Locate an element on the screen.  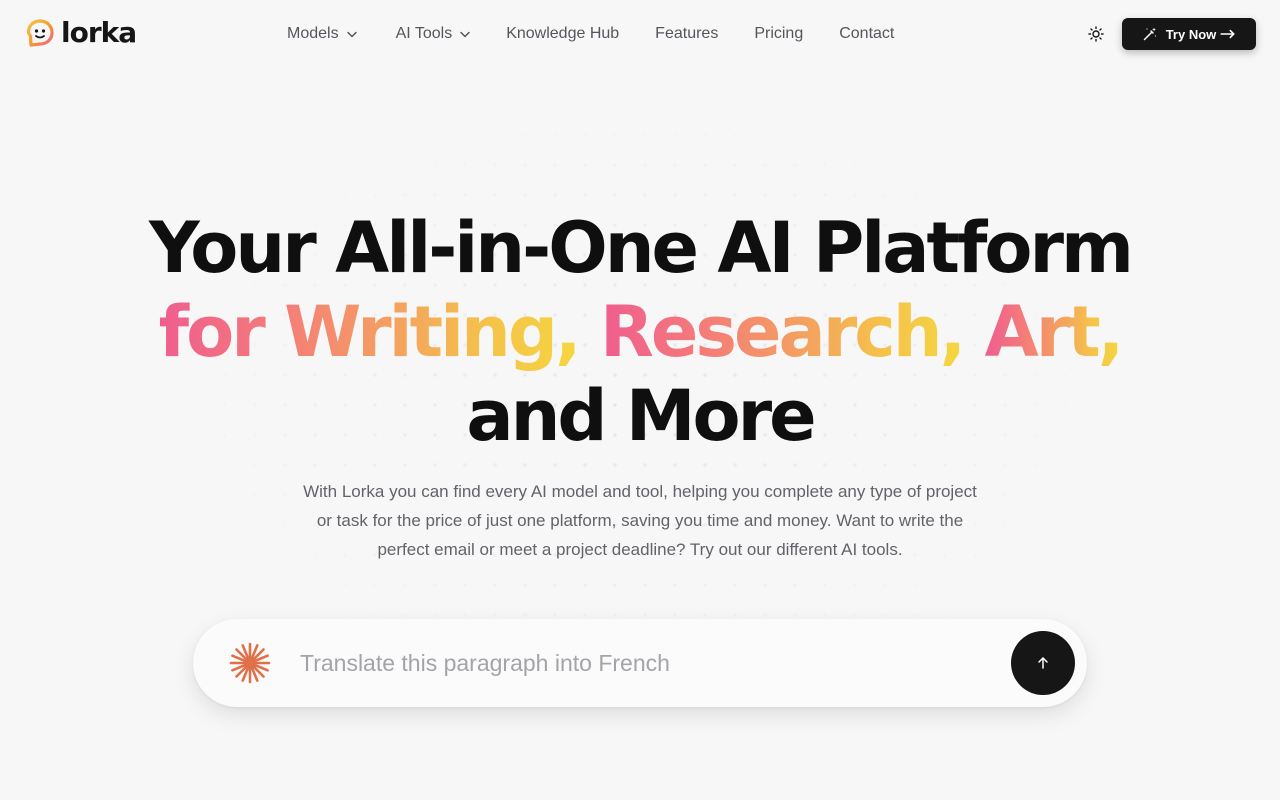
try-now-label: Try Now is located at coordinates (1191, 34).